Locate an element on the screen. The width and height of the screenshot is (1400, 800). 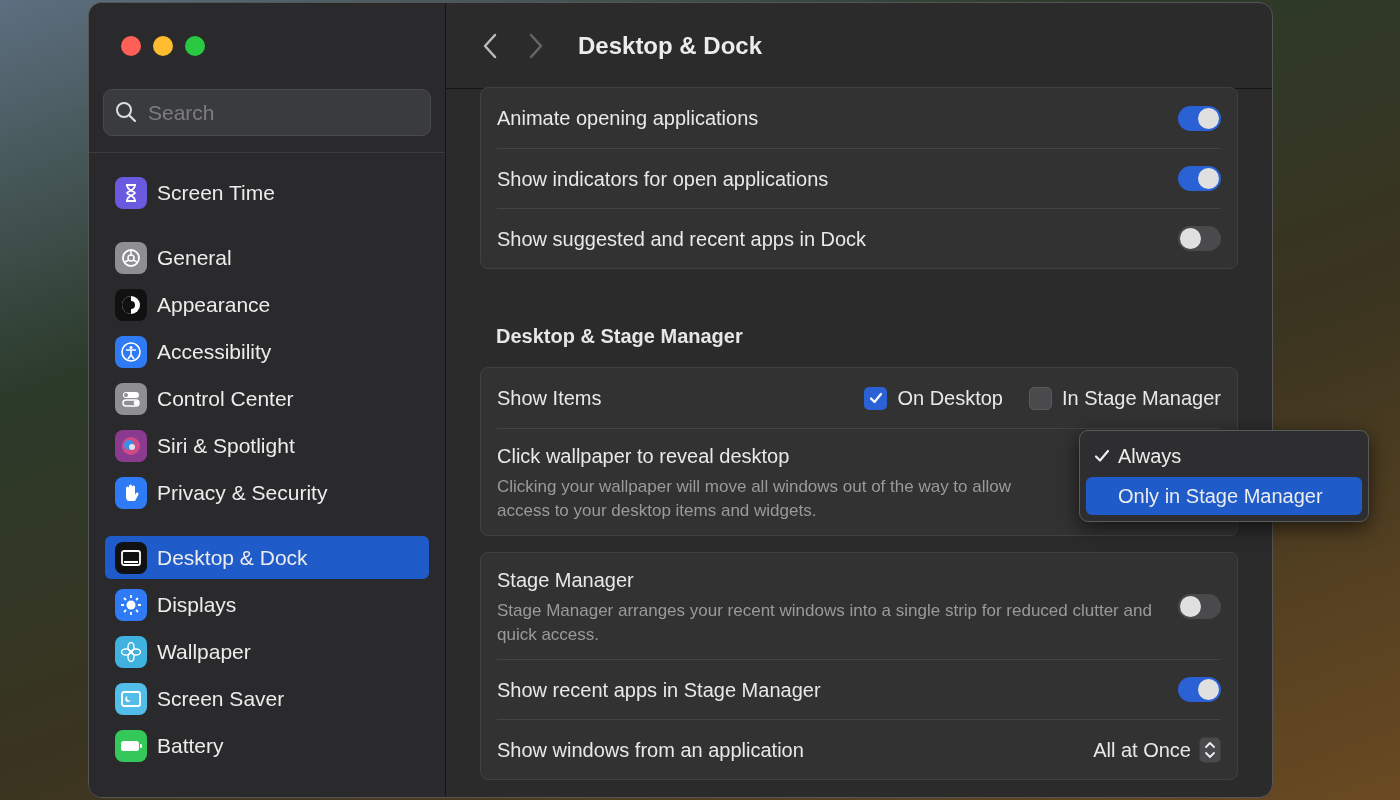
setting-label: Click wallpaper to reveal desktop is located at coordinates (643, 456).